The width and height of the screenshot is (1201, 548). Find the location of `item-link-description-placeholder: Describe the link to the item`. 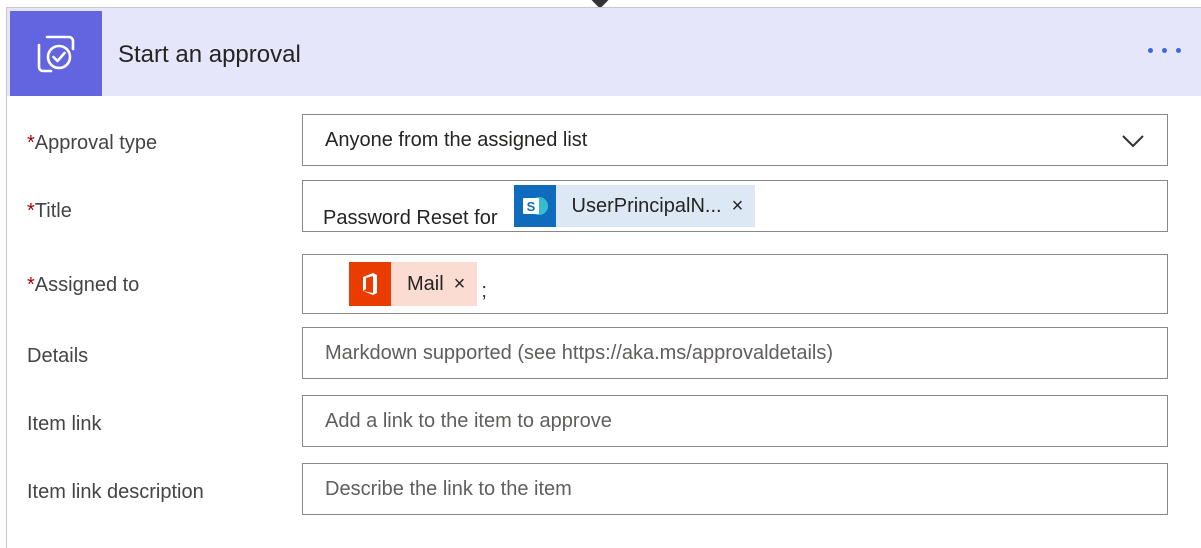

item-link-description-placeholder: Describe the link to the item is located at coordinates (448, 488).